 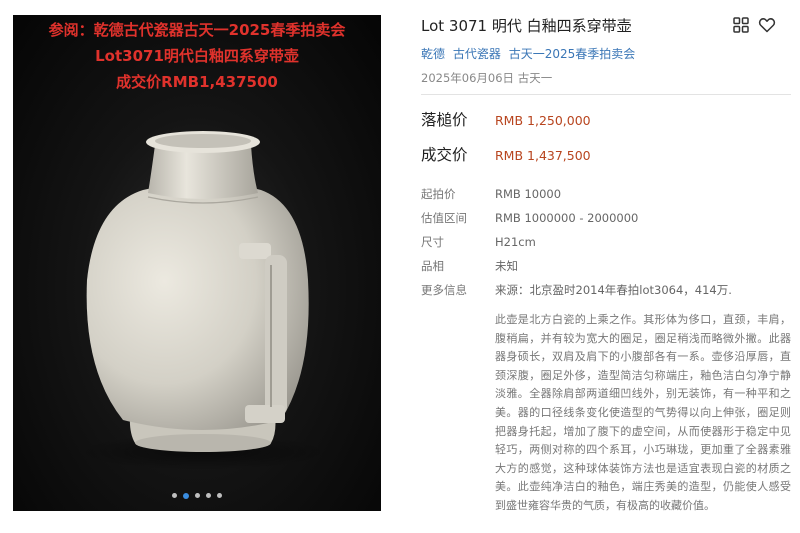 What do you see at coordinates (433, 54) in the screenshot?
I see `breadcrumb-item: 乾德` at bounding box center [433, 54].